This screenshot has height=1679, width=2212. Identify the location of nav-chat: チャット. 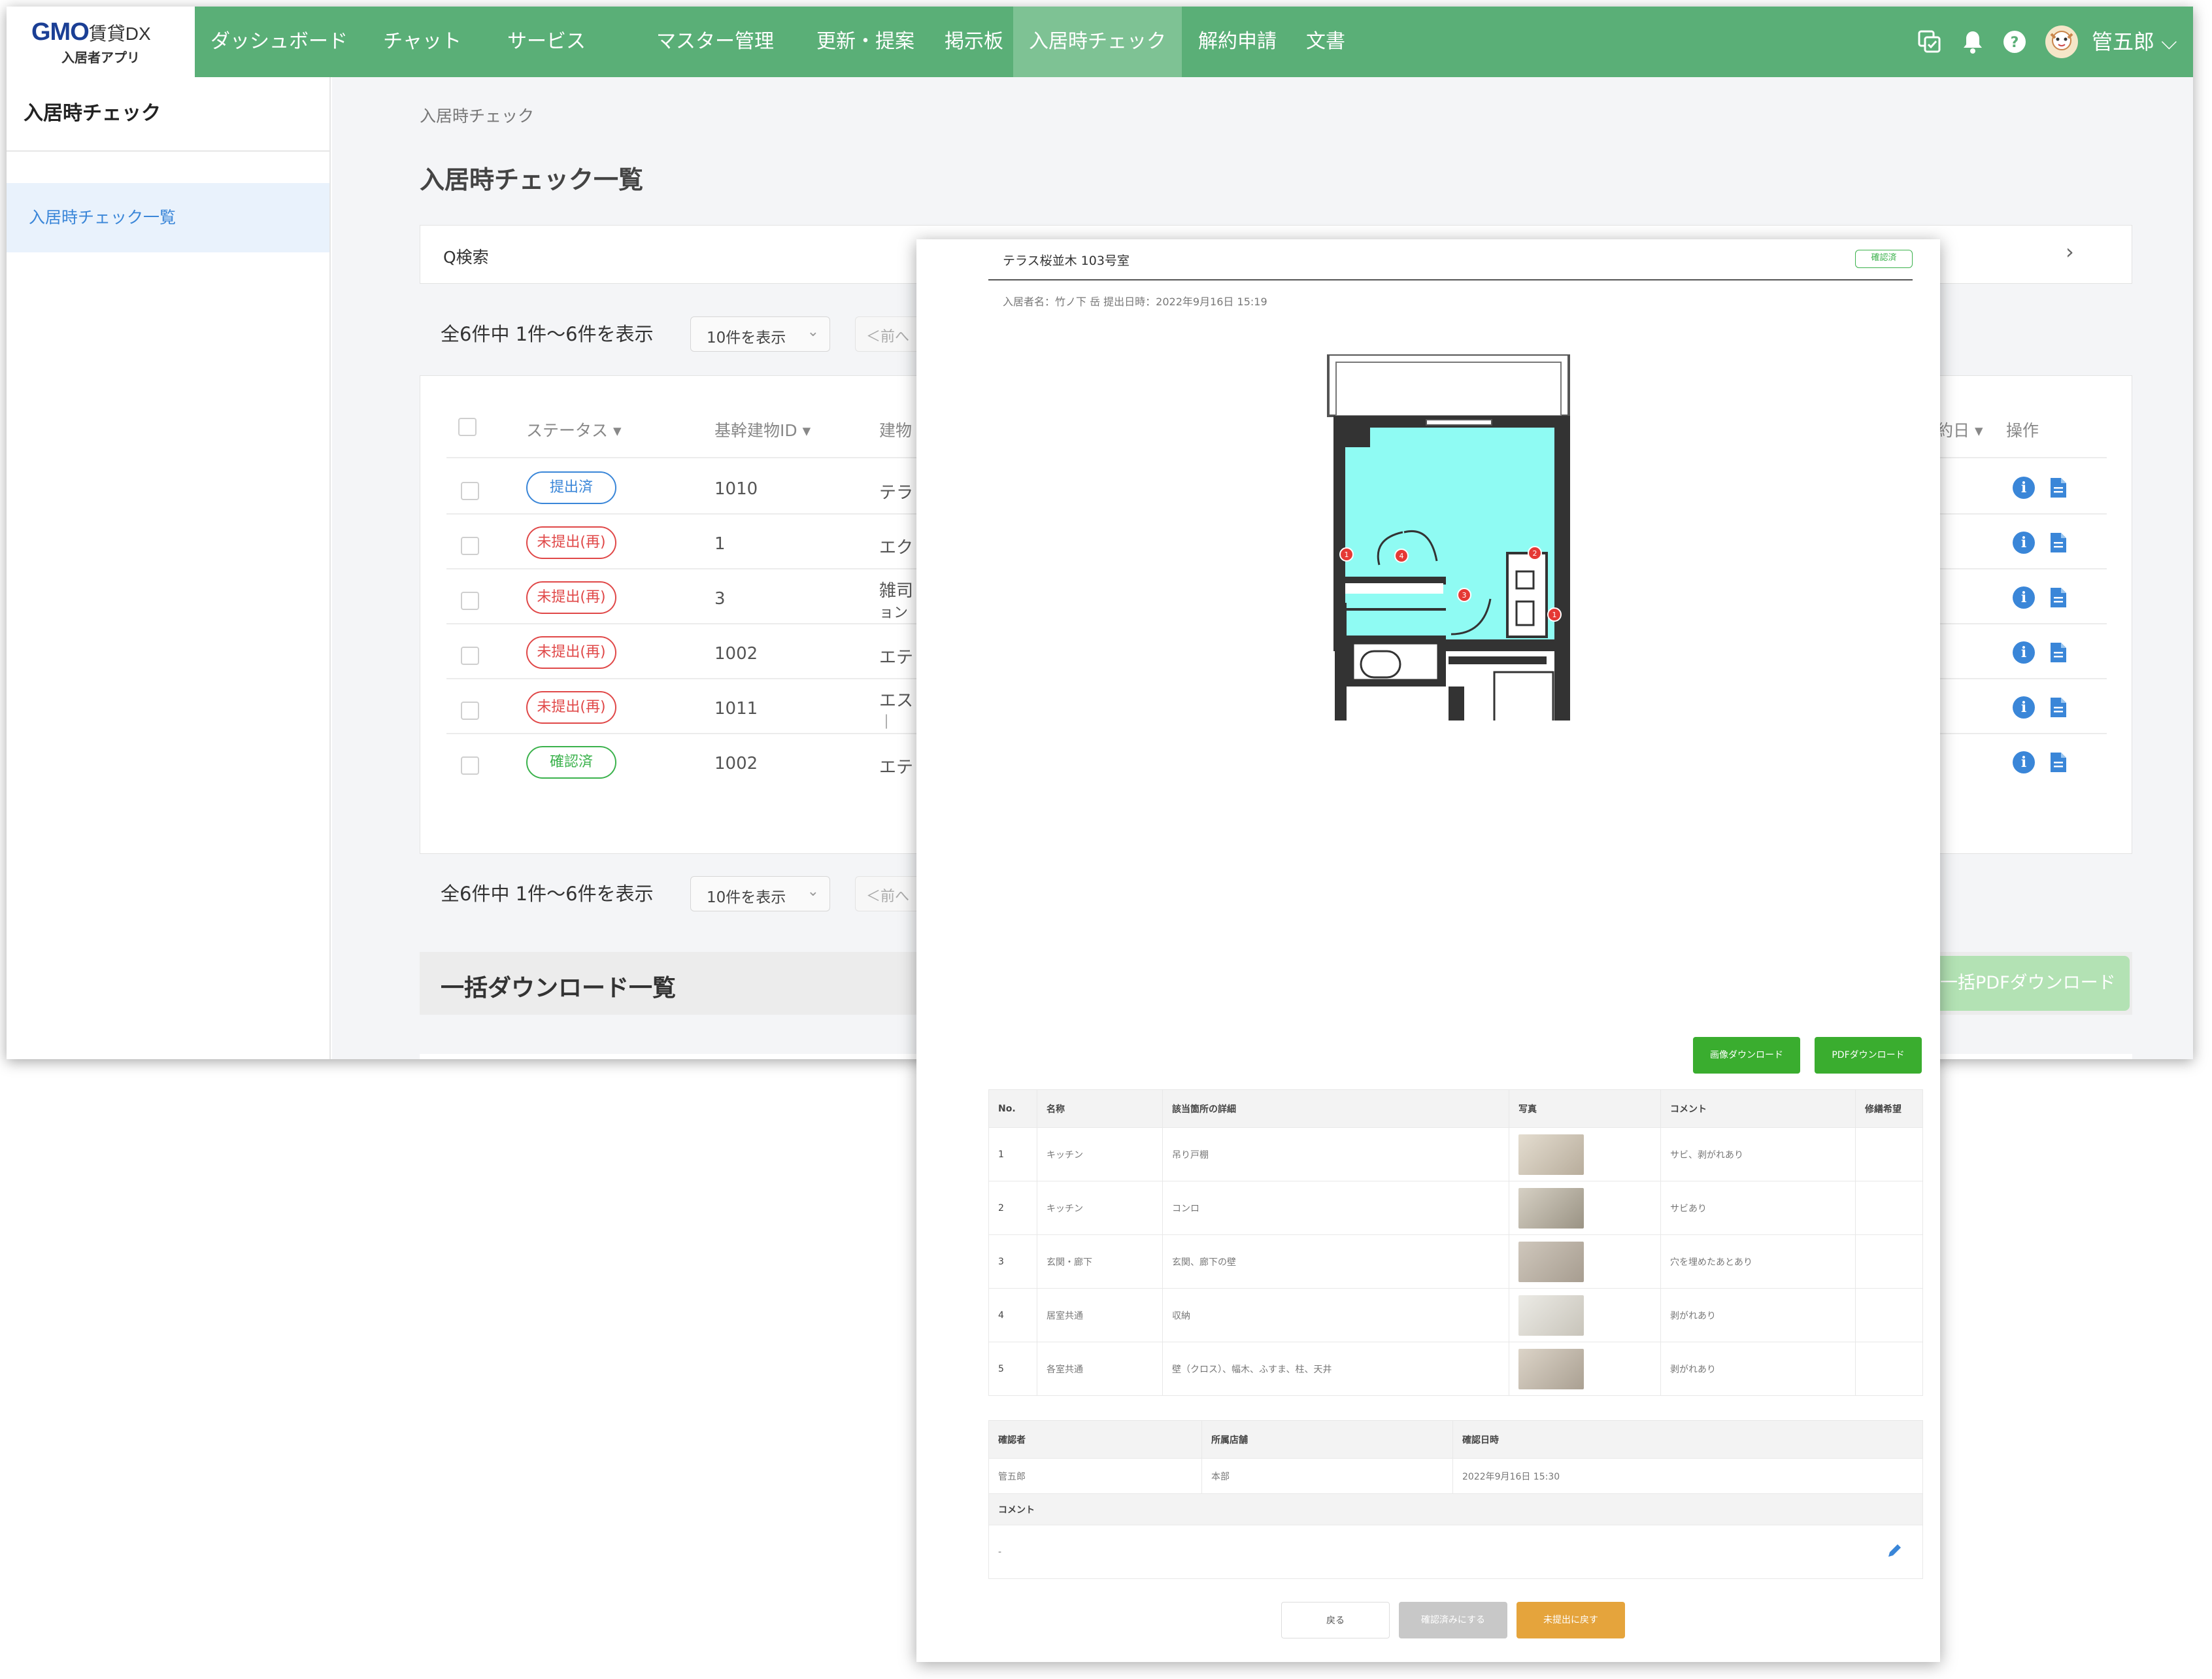
(422, 42).